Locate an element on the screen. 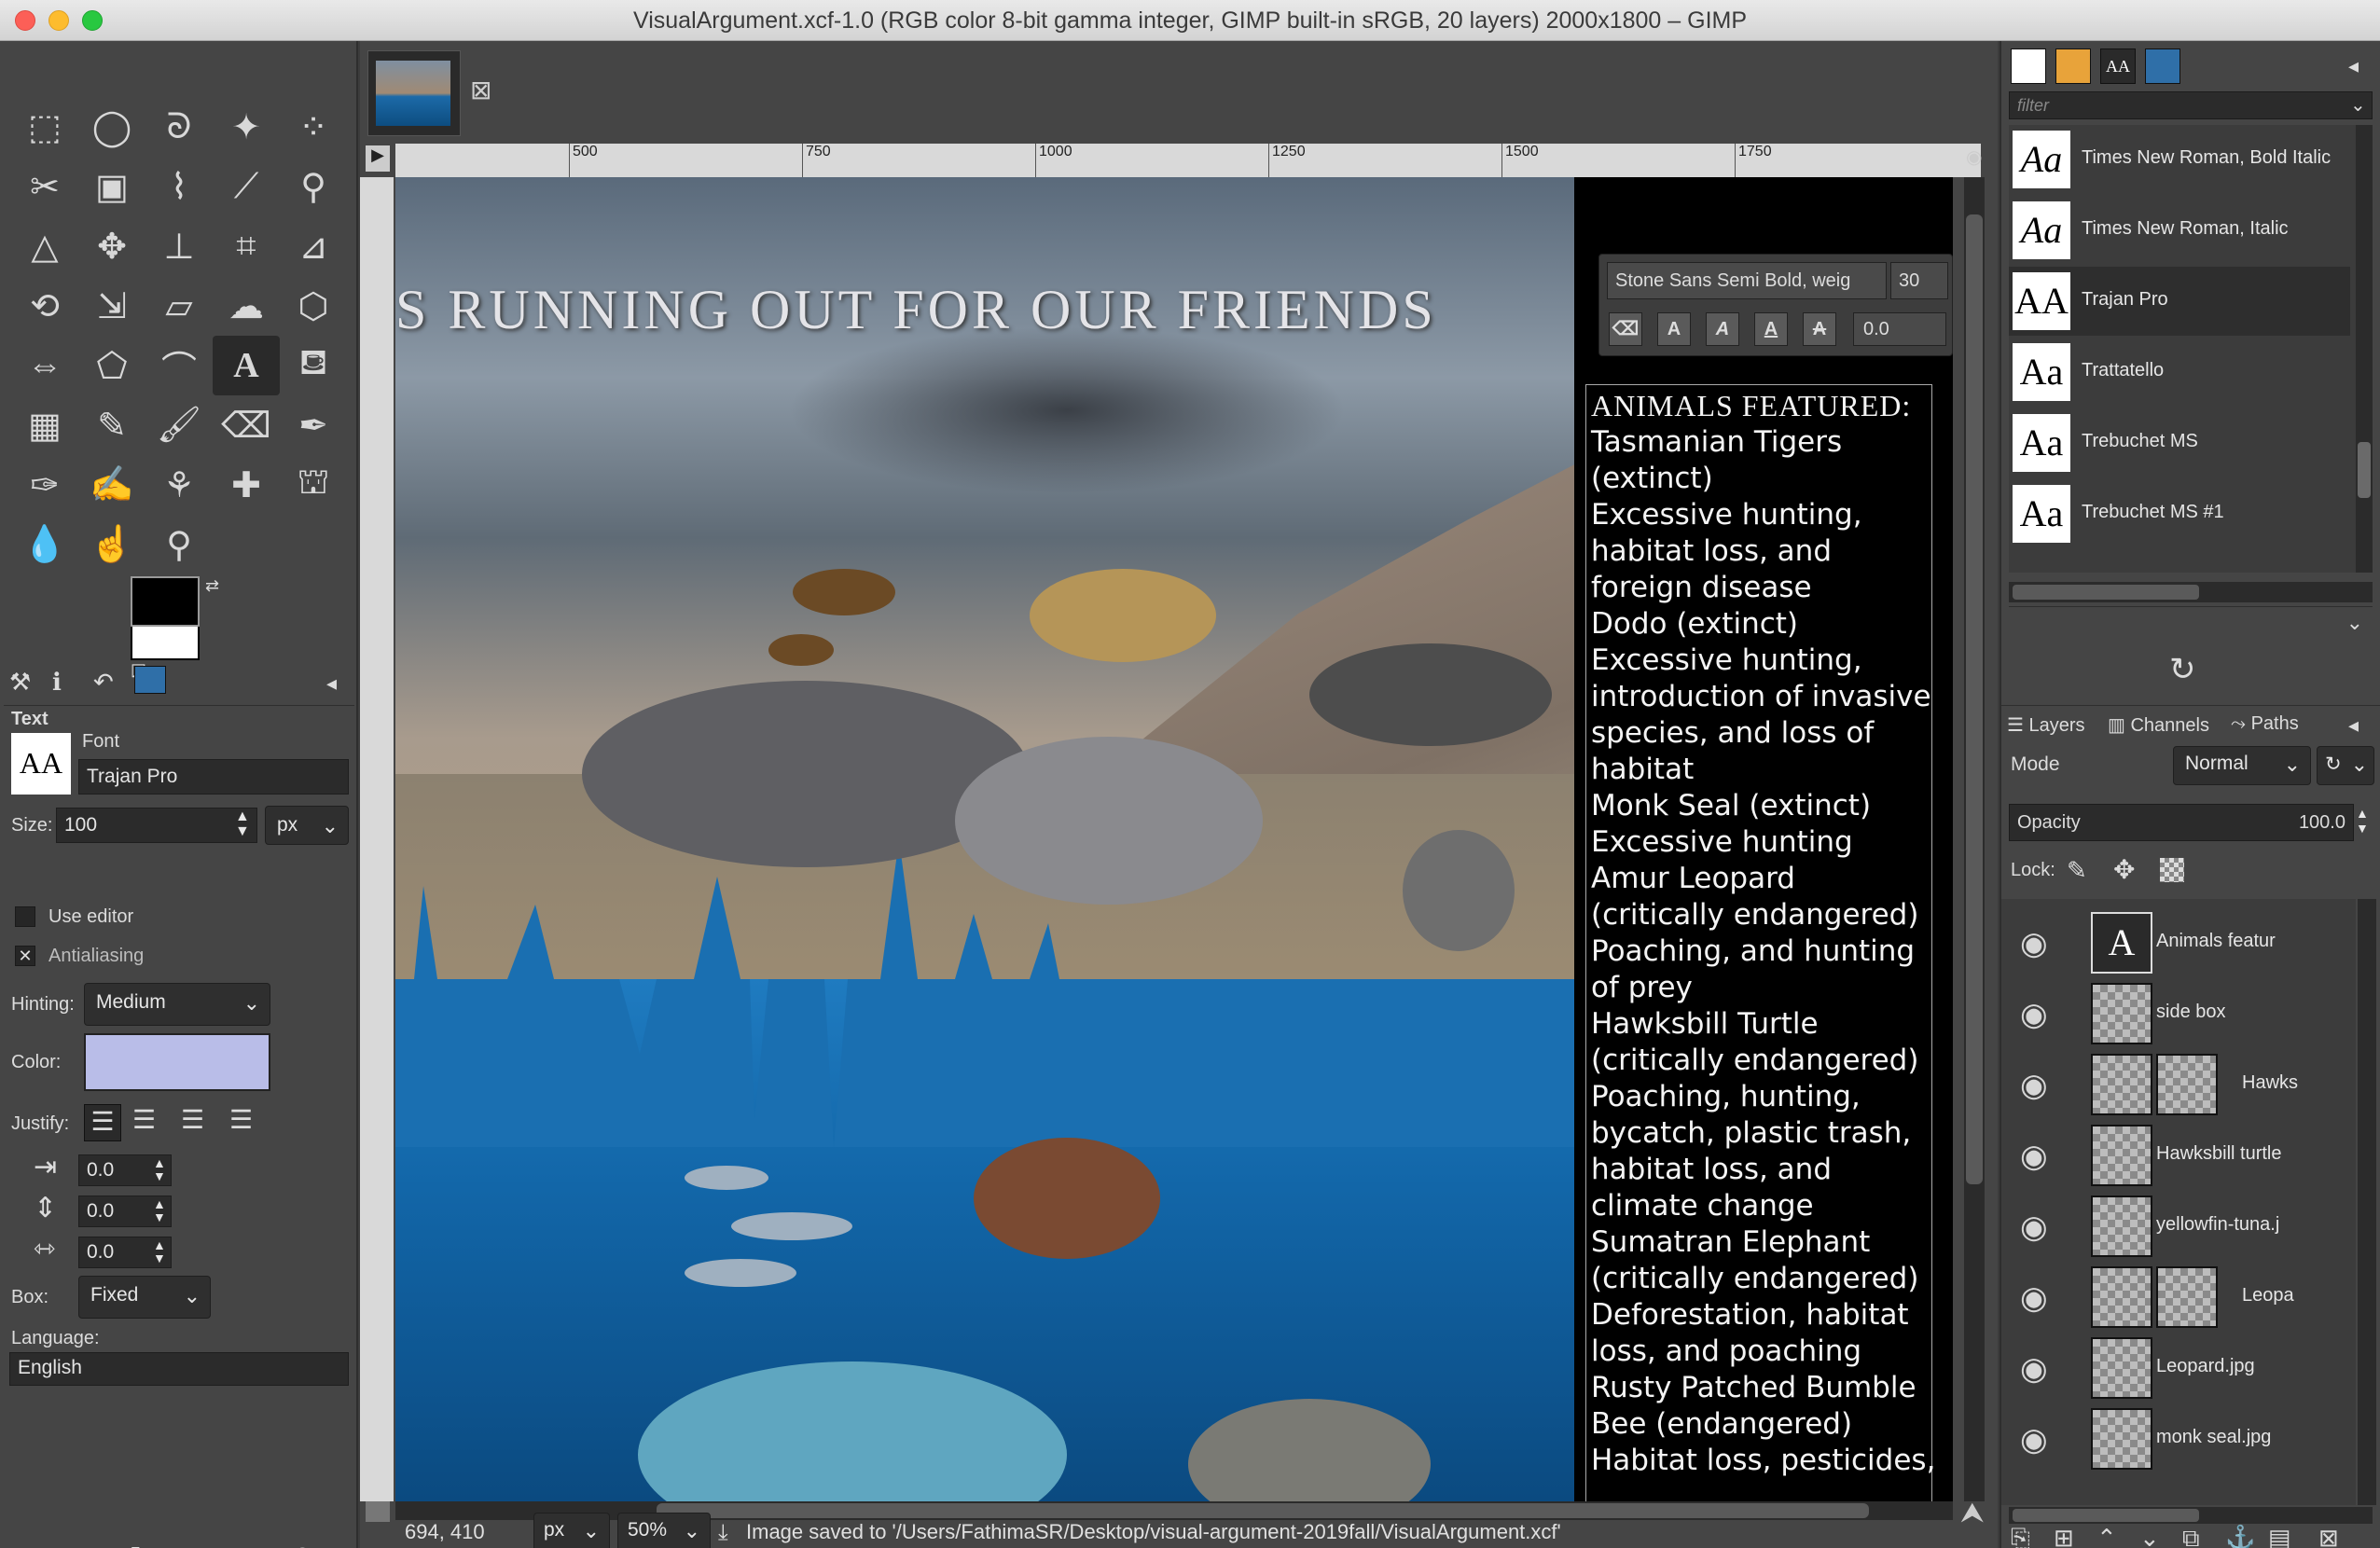  quick-mask-menu-icon: ▶ is located at coordinates (378, 158).